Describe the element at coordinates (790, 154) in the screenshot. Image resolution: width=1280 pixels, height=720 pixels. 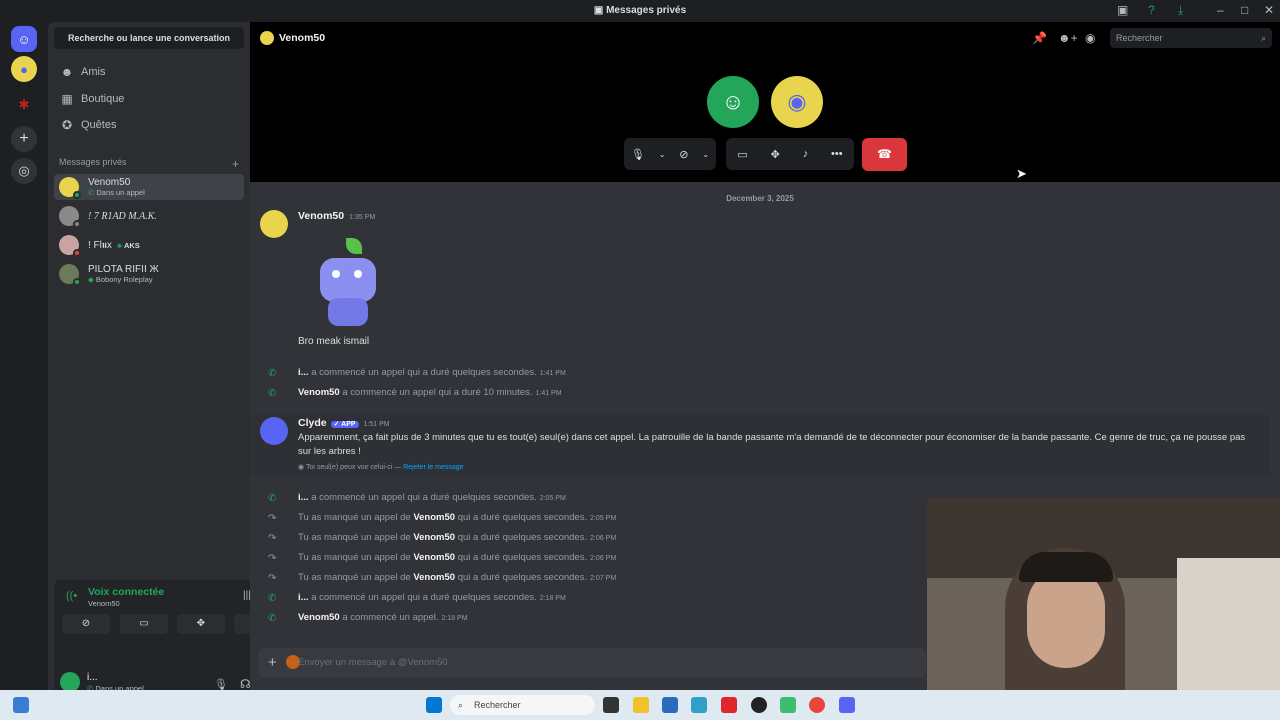
I see `call-actions-group: ▭ ✥ ♪ •••` at that location.